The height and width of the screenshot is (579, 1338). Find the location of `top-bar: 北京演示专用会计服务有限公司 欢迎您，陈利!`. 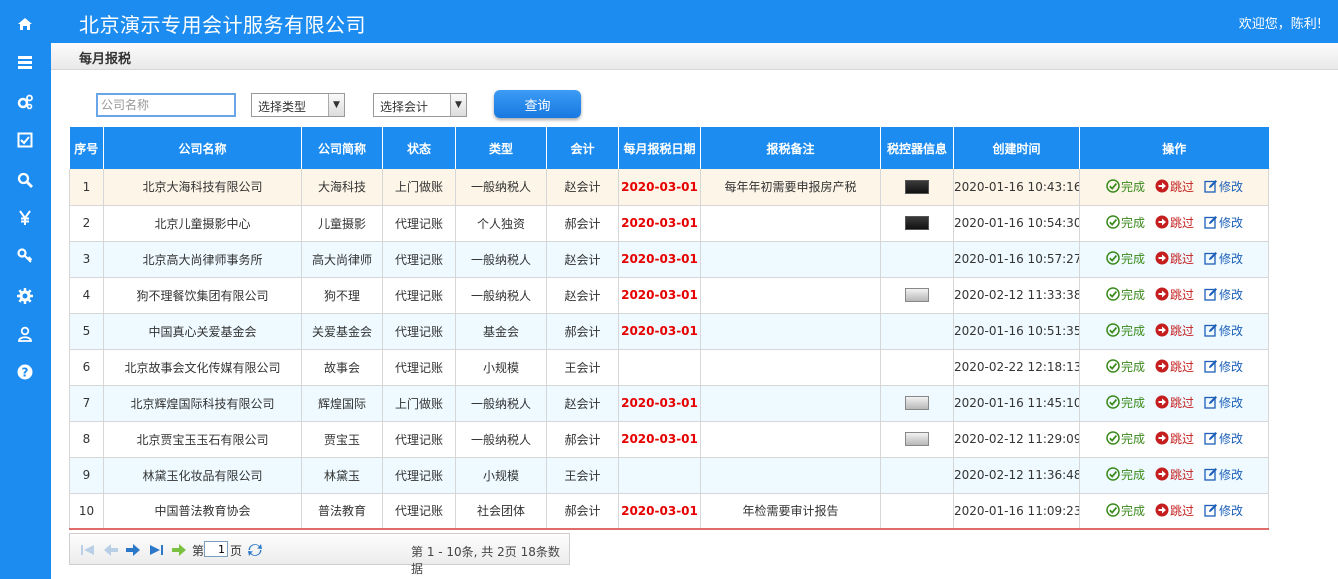

top-bar: 北京演示专用会计服务有限公司 欢迎您，陈利! is located at coordinates (694, 21).